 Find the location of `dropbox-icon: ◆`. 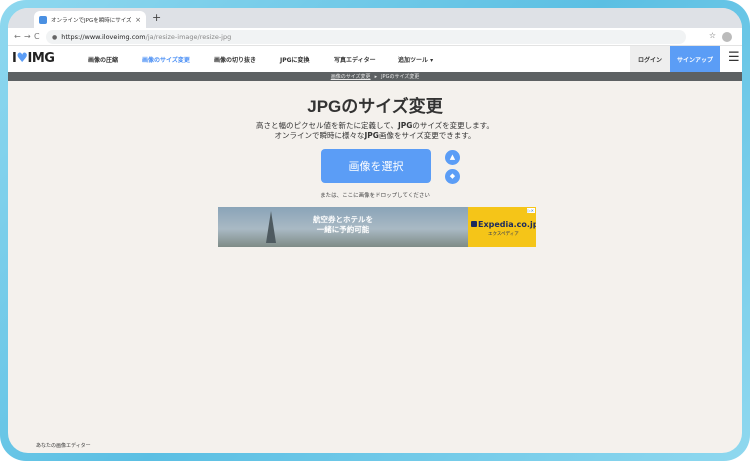

dropbox-icon: ◆ is located at coordinates (452, 176).